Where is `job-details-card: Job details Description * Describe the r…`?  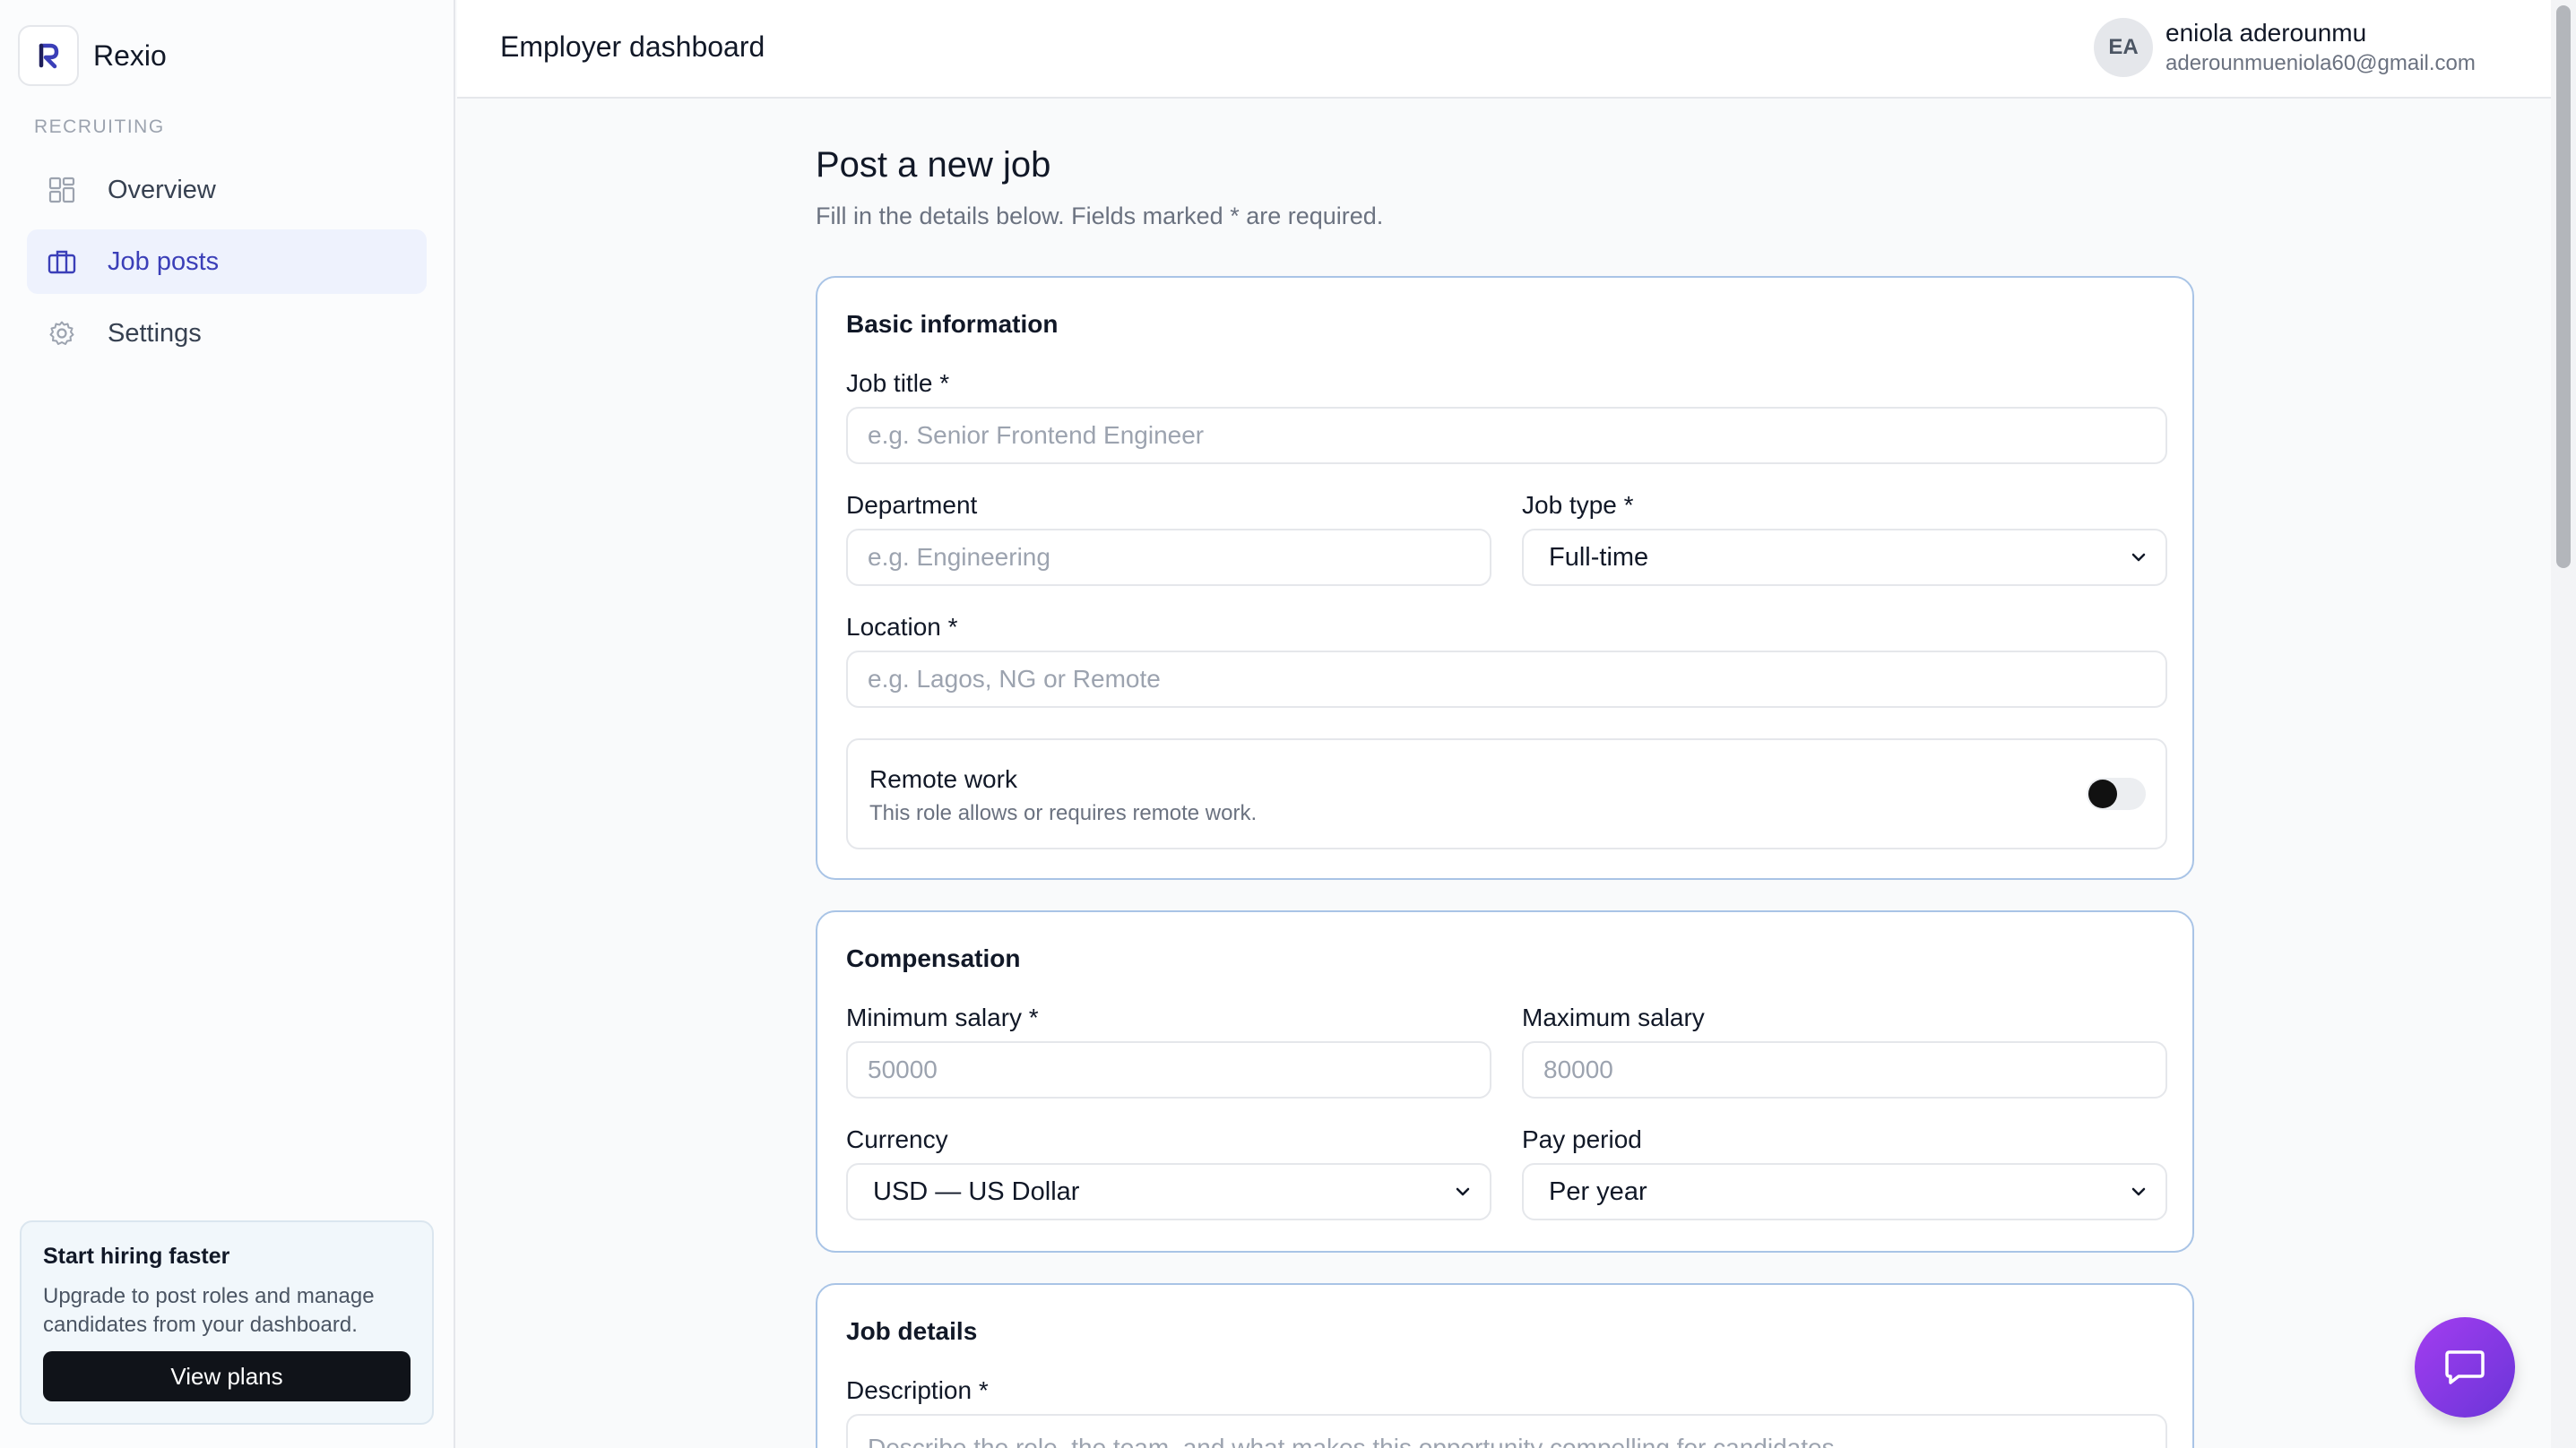 job-details-card: Job details Description * Describe the r… is located at coordinates (1505, 1365).